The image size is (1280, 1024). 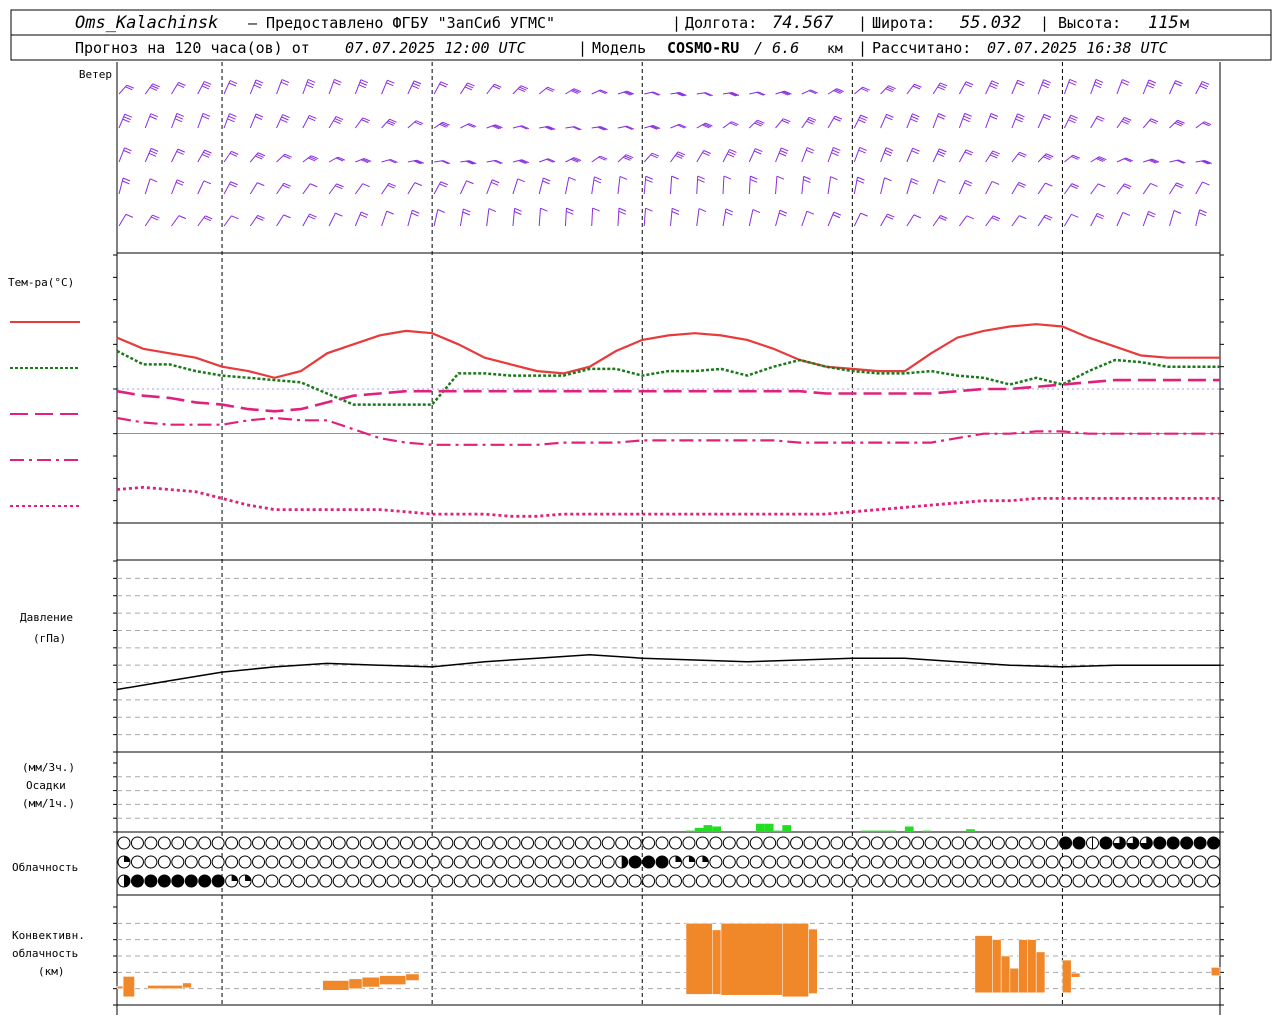 I want to click on cloud-fill-full, so click(x=150, y=881).